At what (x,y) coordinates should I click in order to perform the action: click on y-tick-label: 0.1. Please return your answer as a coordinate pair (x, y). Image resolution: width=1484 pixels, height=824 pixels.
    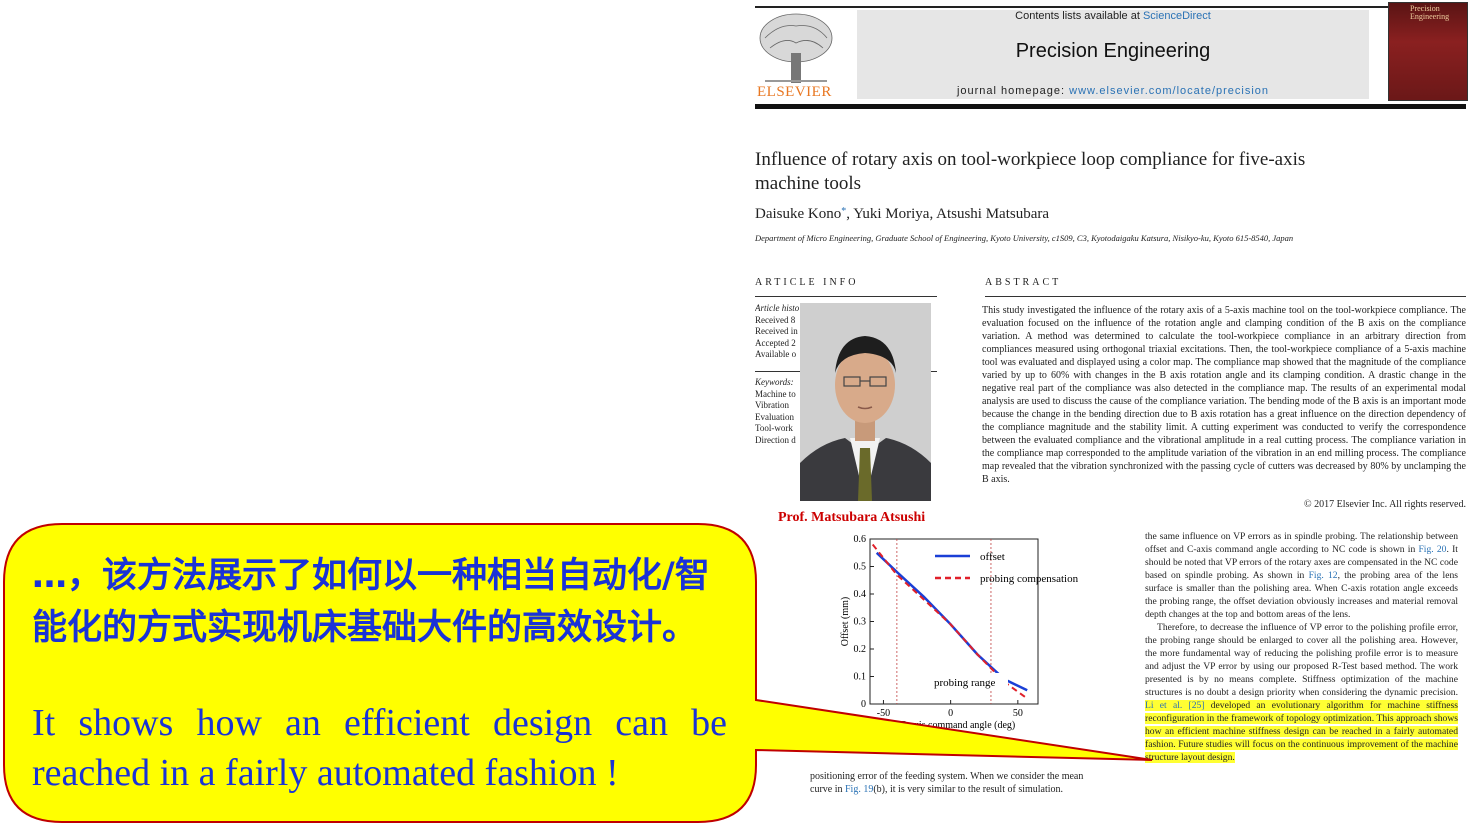
    Looking at the image, I should click on (860, 677).